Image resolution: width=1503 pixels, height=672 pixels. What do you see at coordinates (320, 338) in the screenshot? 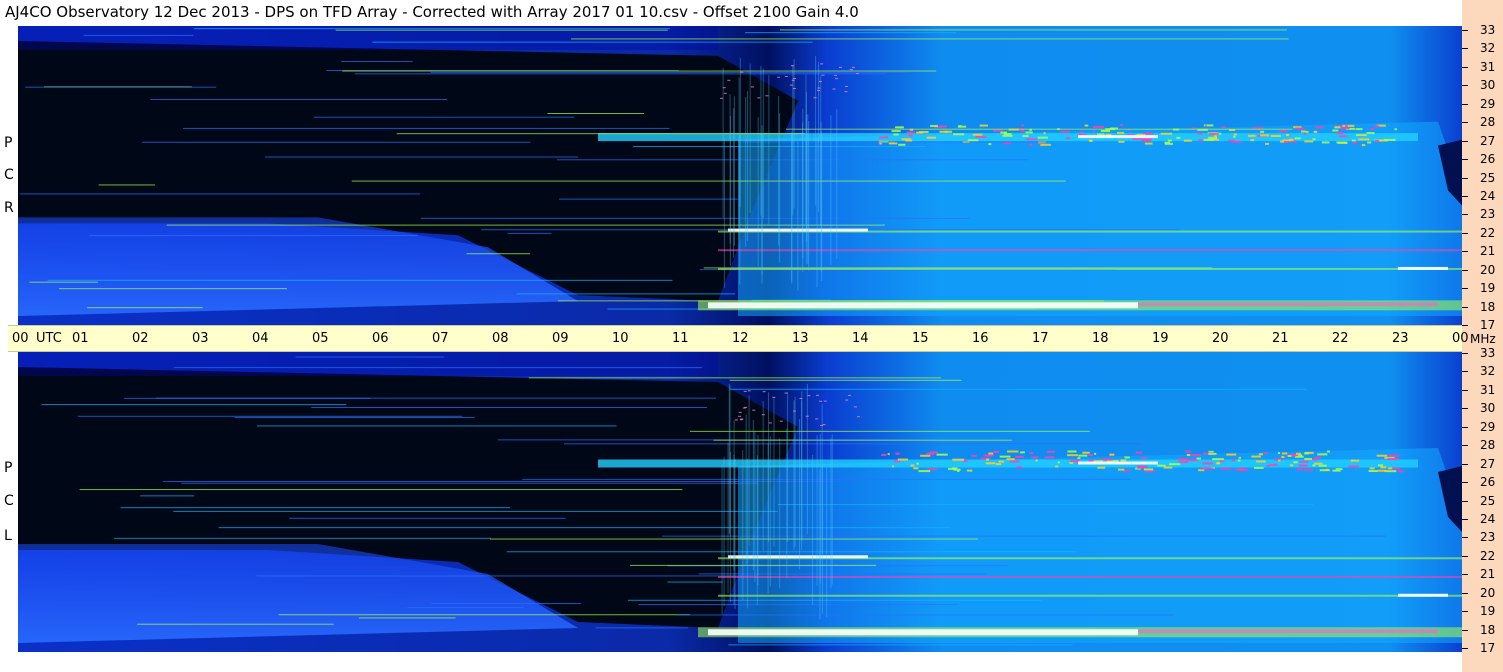
I see `utc-tick-label: 05` at bounding box center [320, 338].